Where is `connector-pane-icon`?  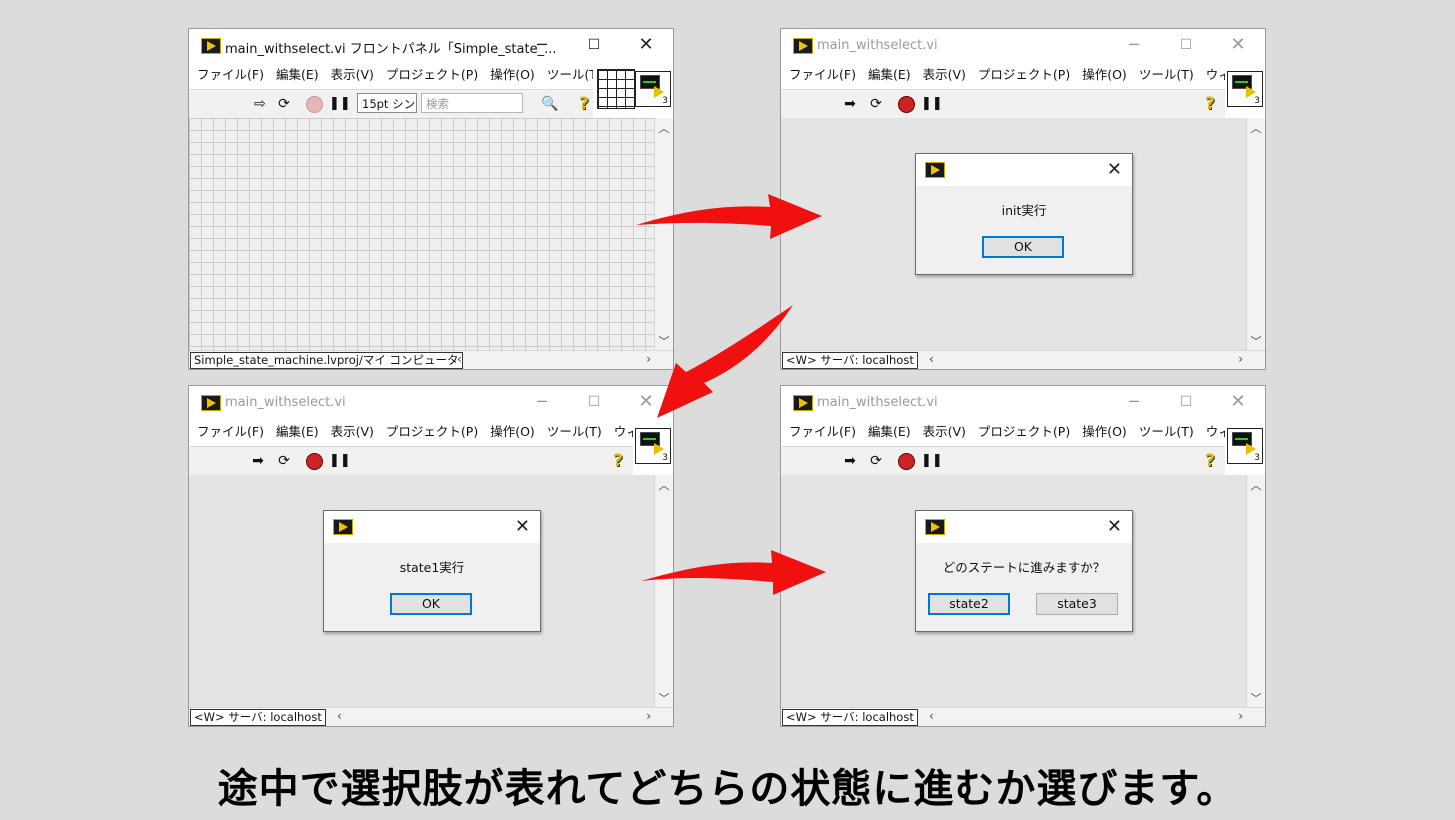
connector-pane-icon is located at coordinates (616, 89).